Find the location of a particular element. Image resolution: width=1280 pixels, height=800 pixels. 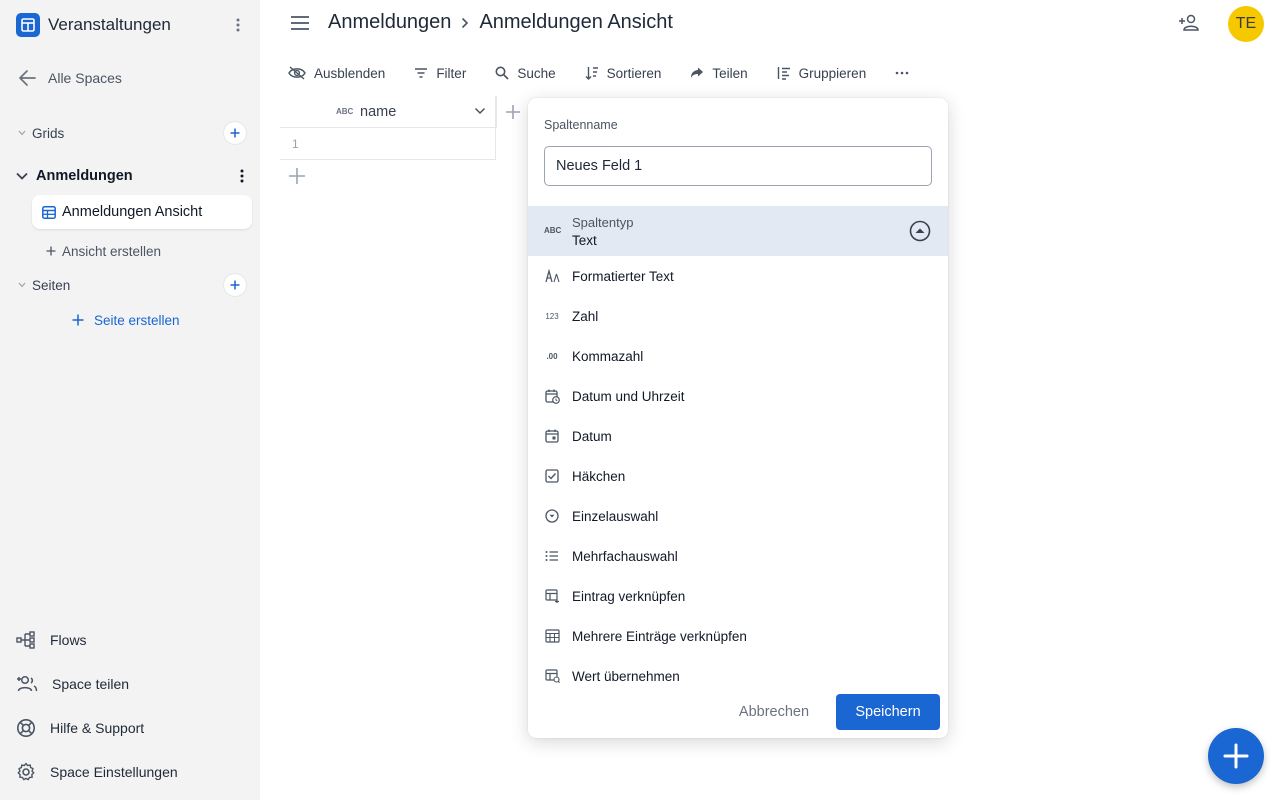

type-option-label: Datum is located at coordinates (592, 436).